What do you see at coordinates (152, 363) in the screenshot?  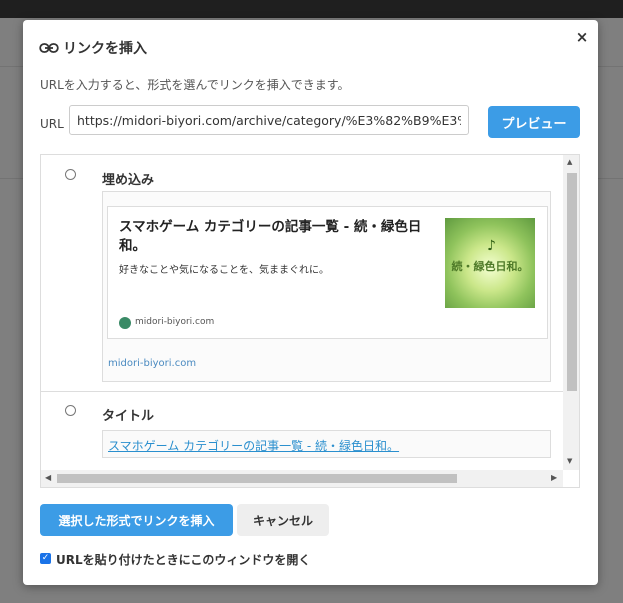 I see `embed-site-link: midori-biyori.com` at bounding box center [152, 363].